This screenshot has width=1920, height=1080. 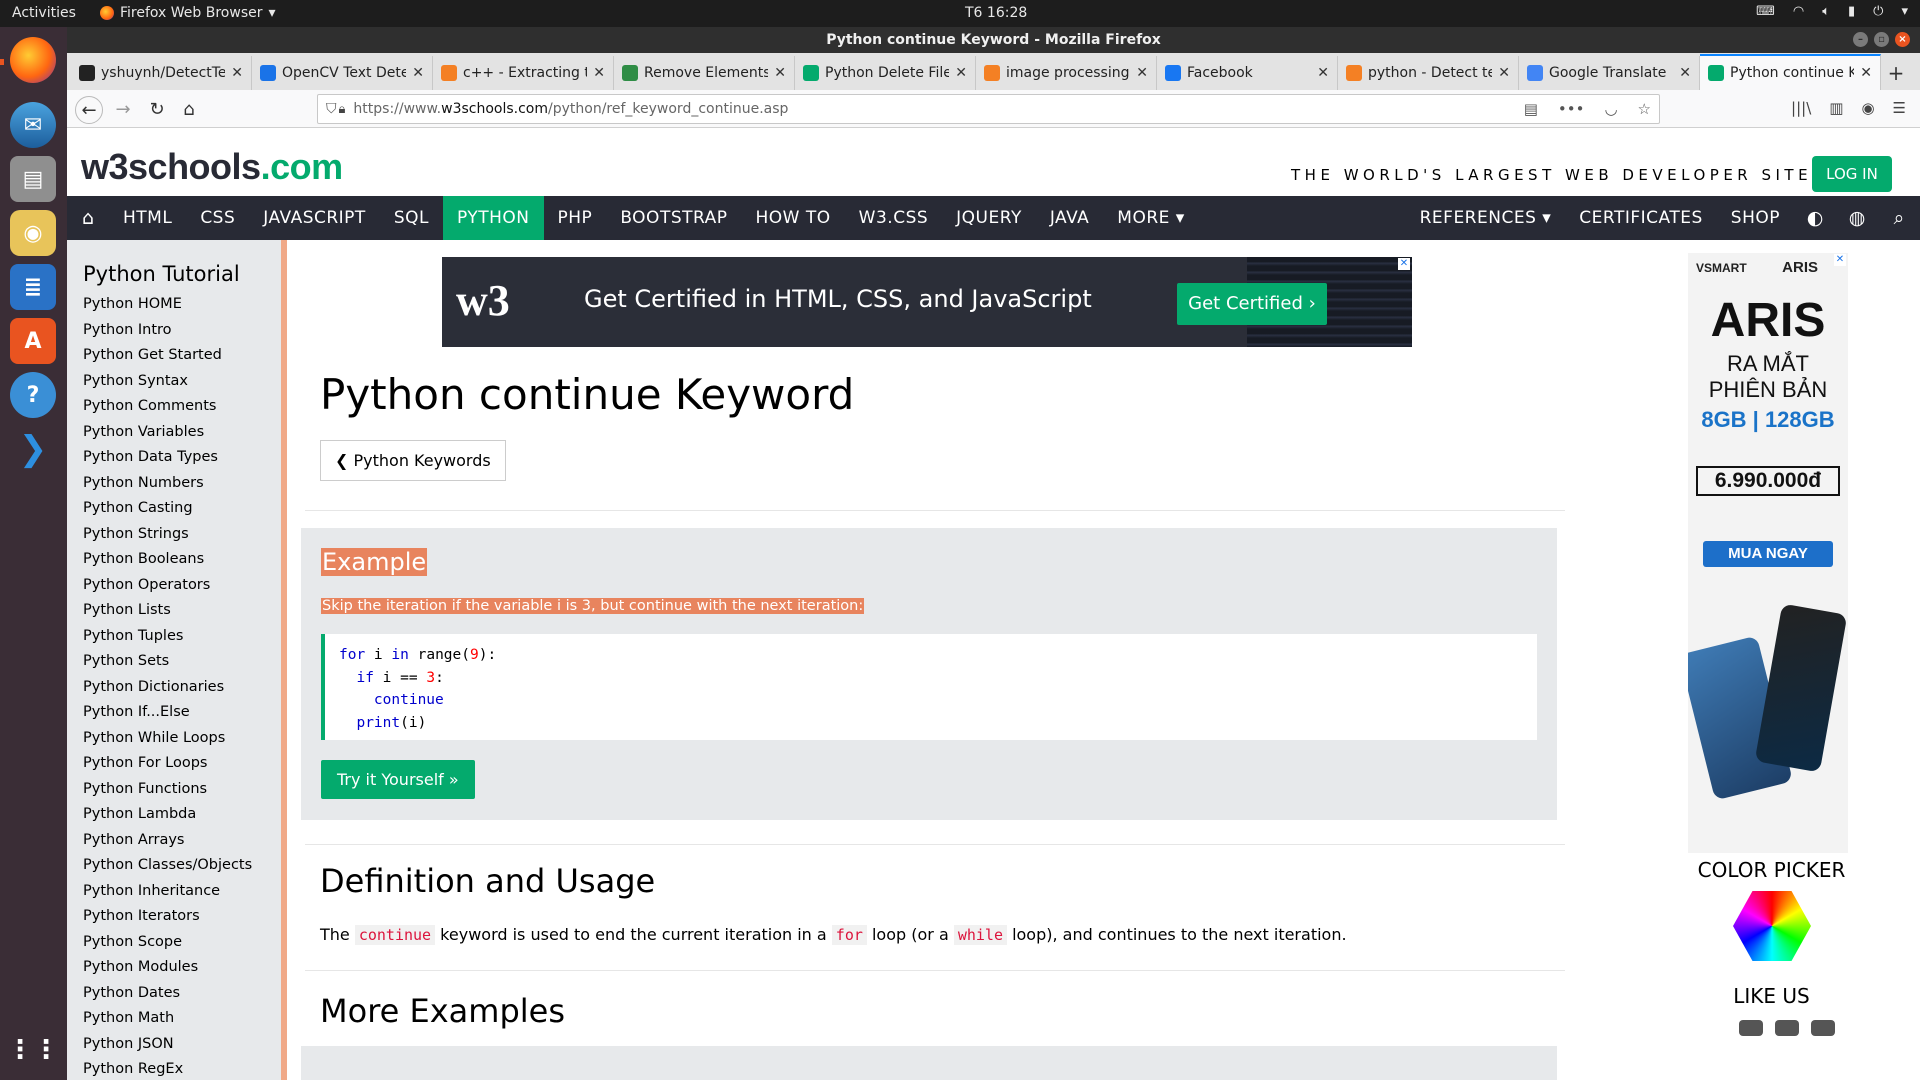 I want to click on browser-tab: Python Delete File ✕, so click(x=885, y=73).